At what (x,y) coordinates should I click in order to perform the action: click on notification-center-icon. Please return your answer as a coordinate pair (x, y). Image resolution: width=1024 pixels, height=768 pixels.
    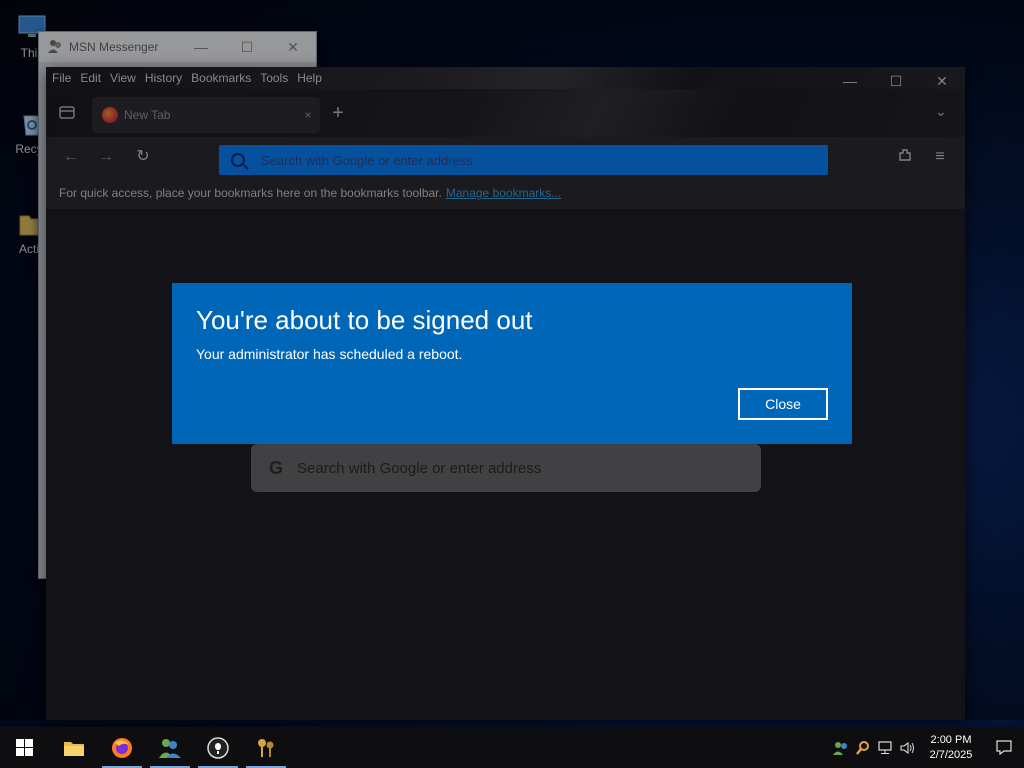
    Looking at the image, I should click on (1004, 747).